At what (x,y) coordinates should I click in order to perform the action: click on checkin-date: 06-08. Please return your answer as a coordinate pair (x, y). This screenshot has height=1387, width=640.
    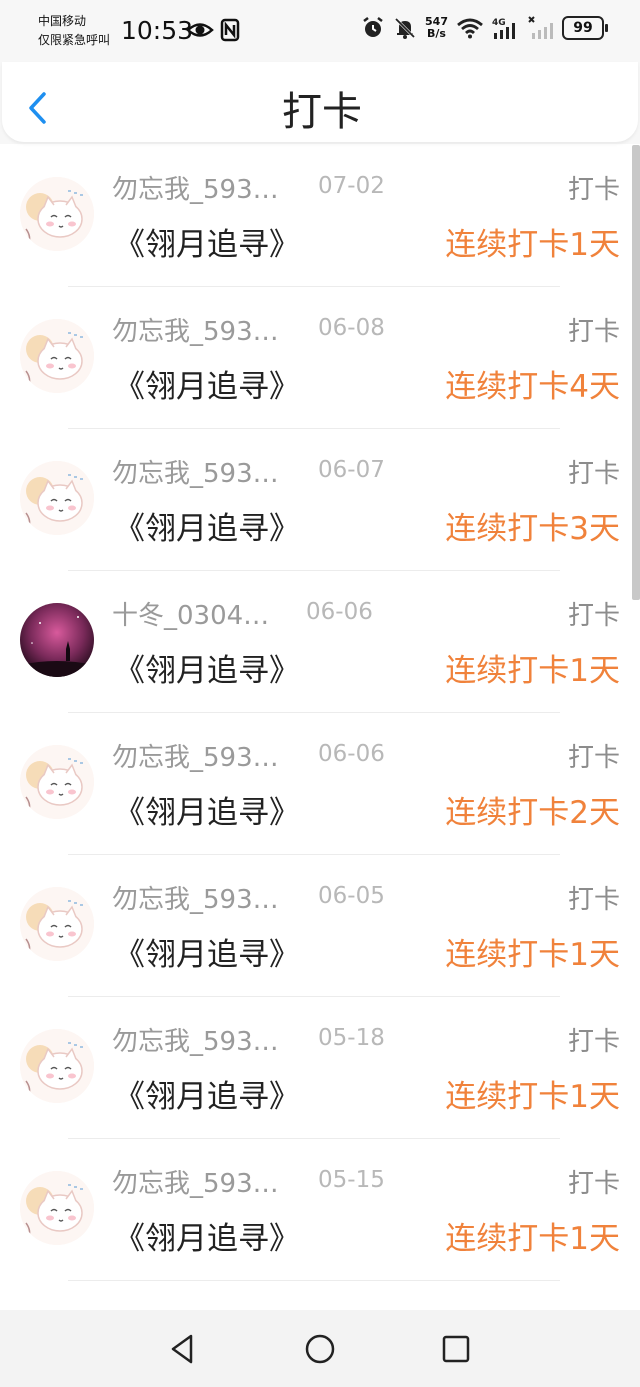
    Looking at the image, I should click on (351, 328).